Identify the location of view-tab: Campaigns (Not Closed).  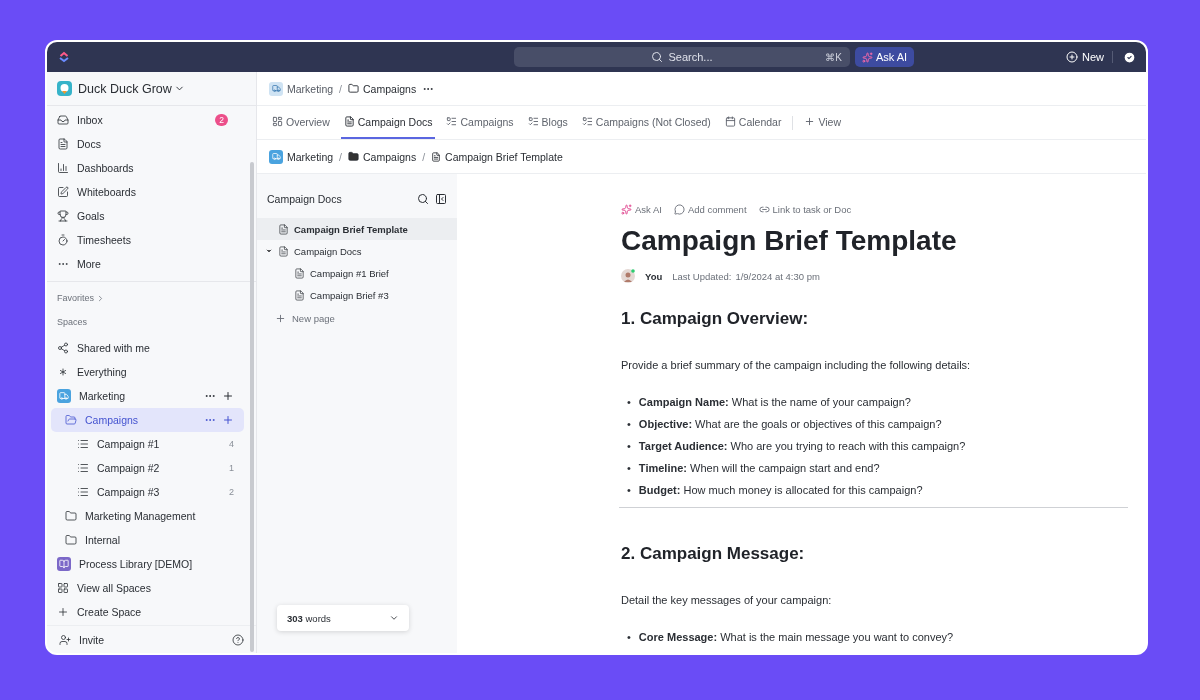
(646, 122).